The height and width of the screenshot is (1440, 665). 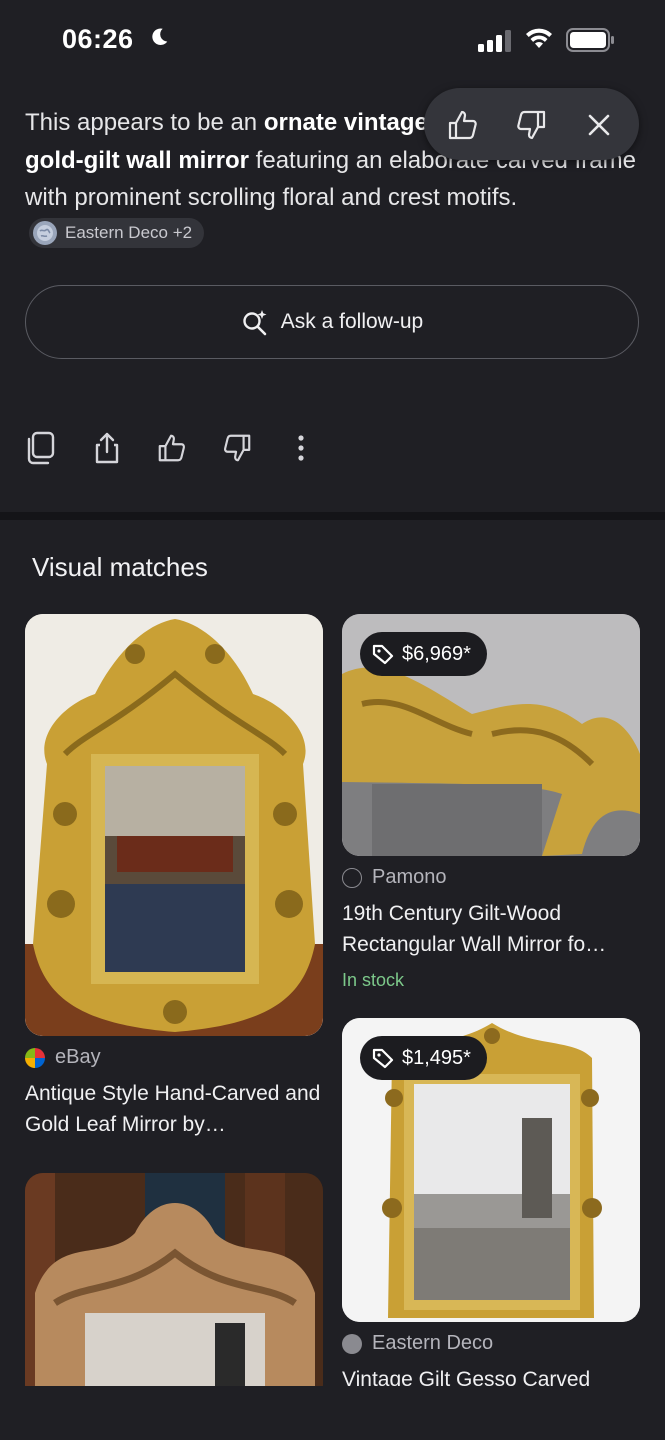 I want to click on source-chip: Eastern Deco +2, so click(x=117, y=233).